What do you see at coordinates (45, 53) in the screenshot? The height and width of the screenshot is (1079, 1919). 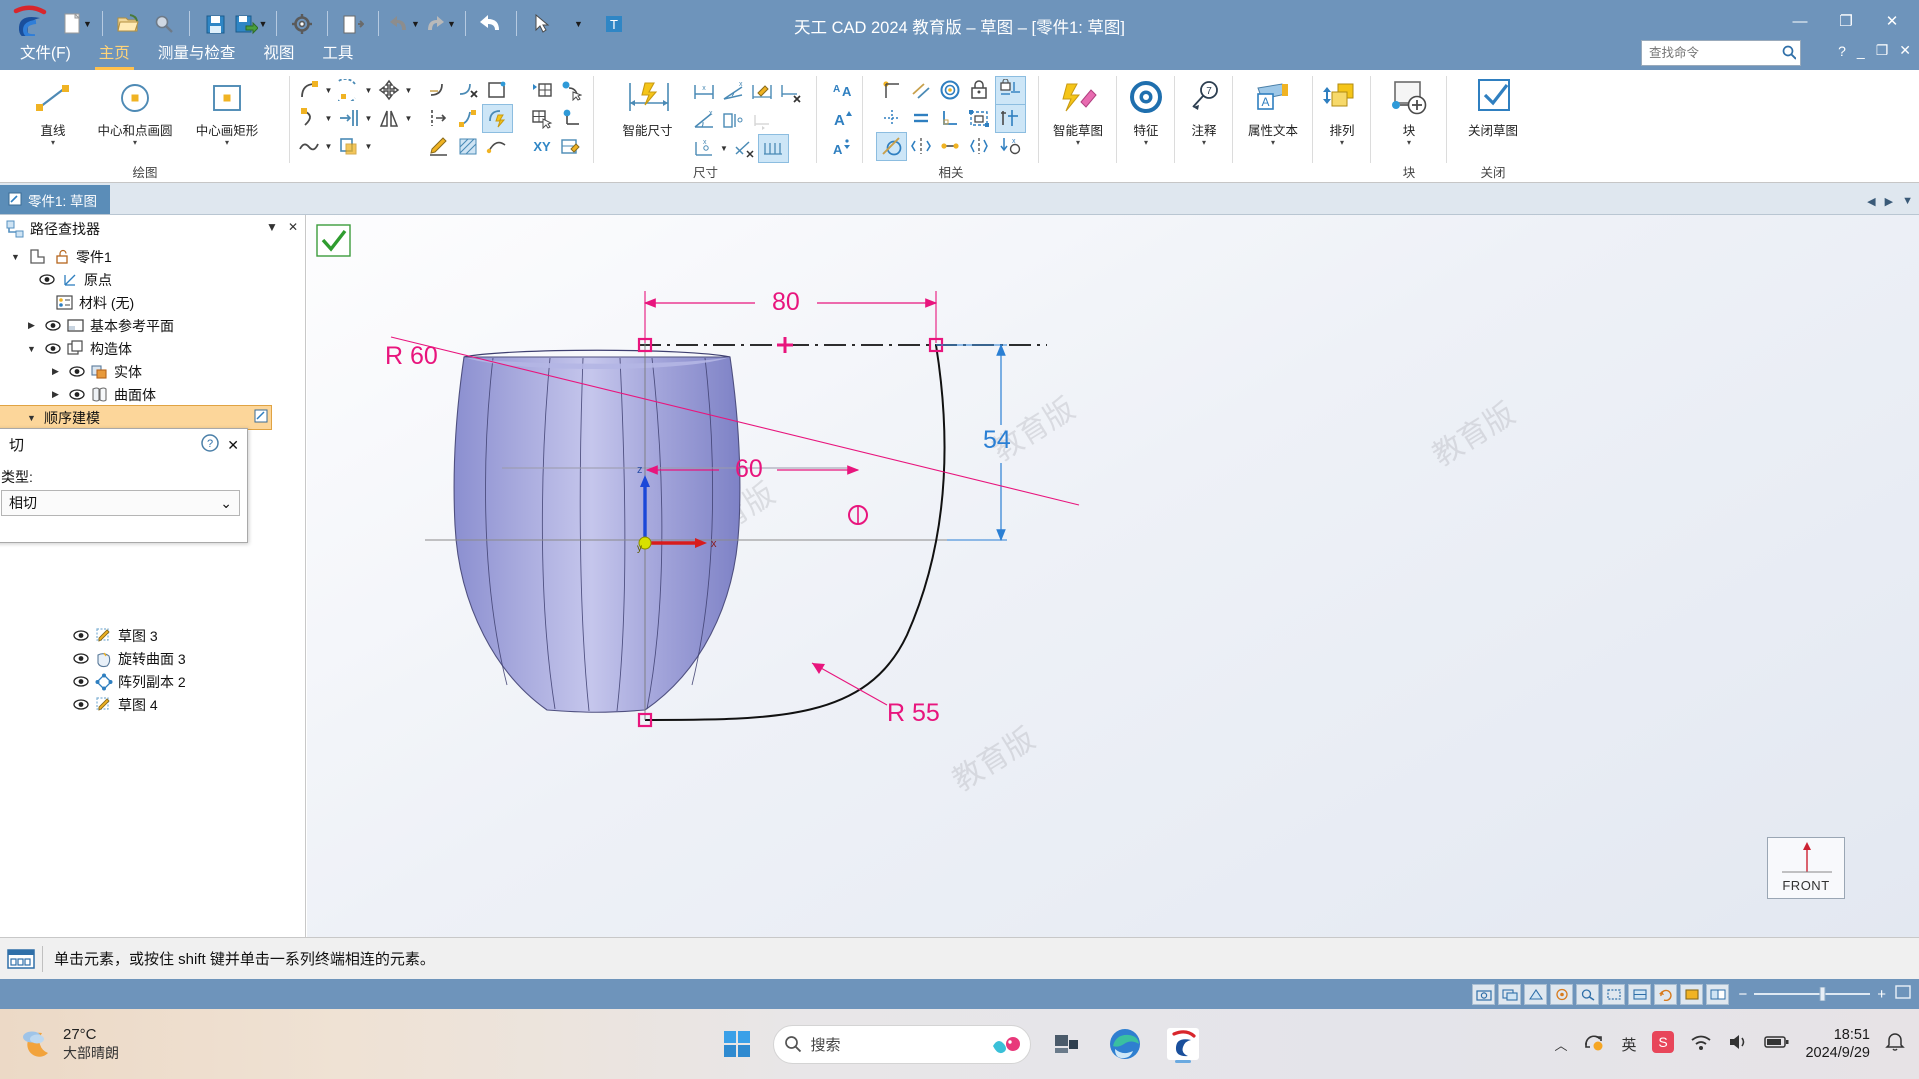 I see `menu-tab-file: 文件(F)` at bounding box center [45, 53].